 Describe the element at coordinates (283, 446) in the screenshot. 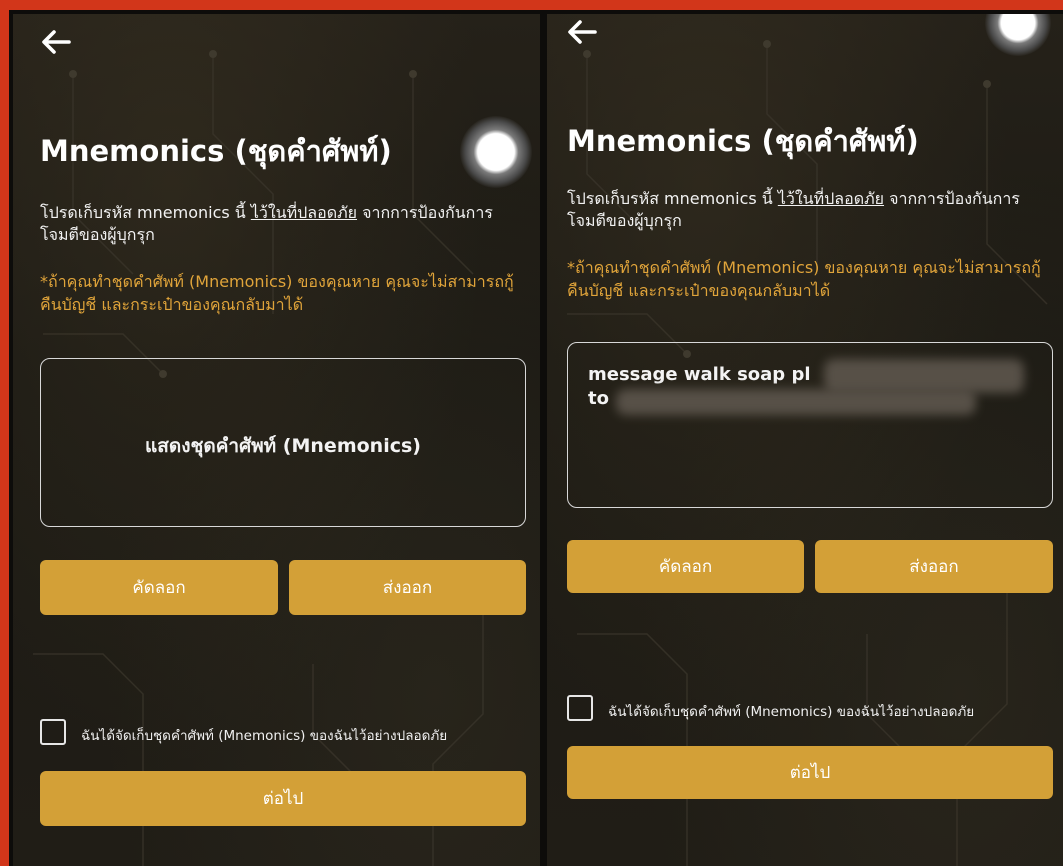

I see `reveal-mnemonic-label: แสดงชุดคำศัพท์ (Mnemonics)` at that location.